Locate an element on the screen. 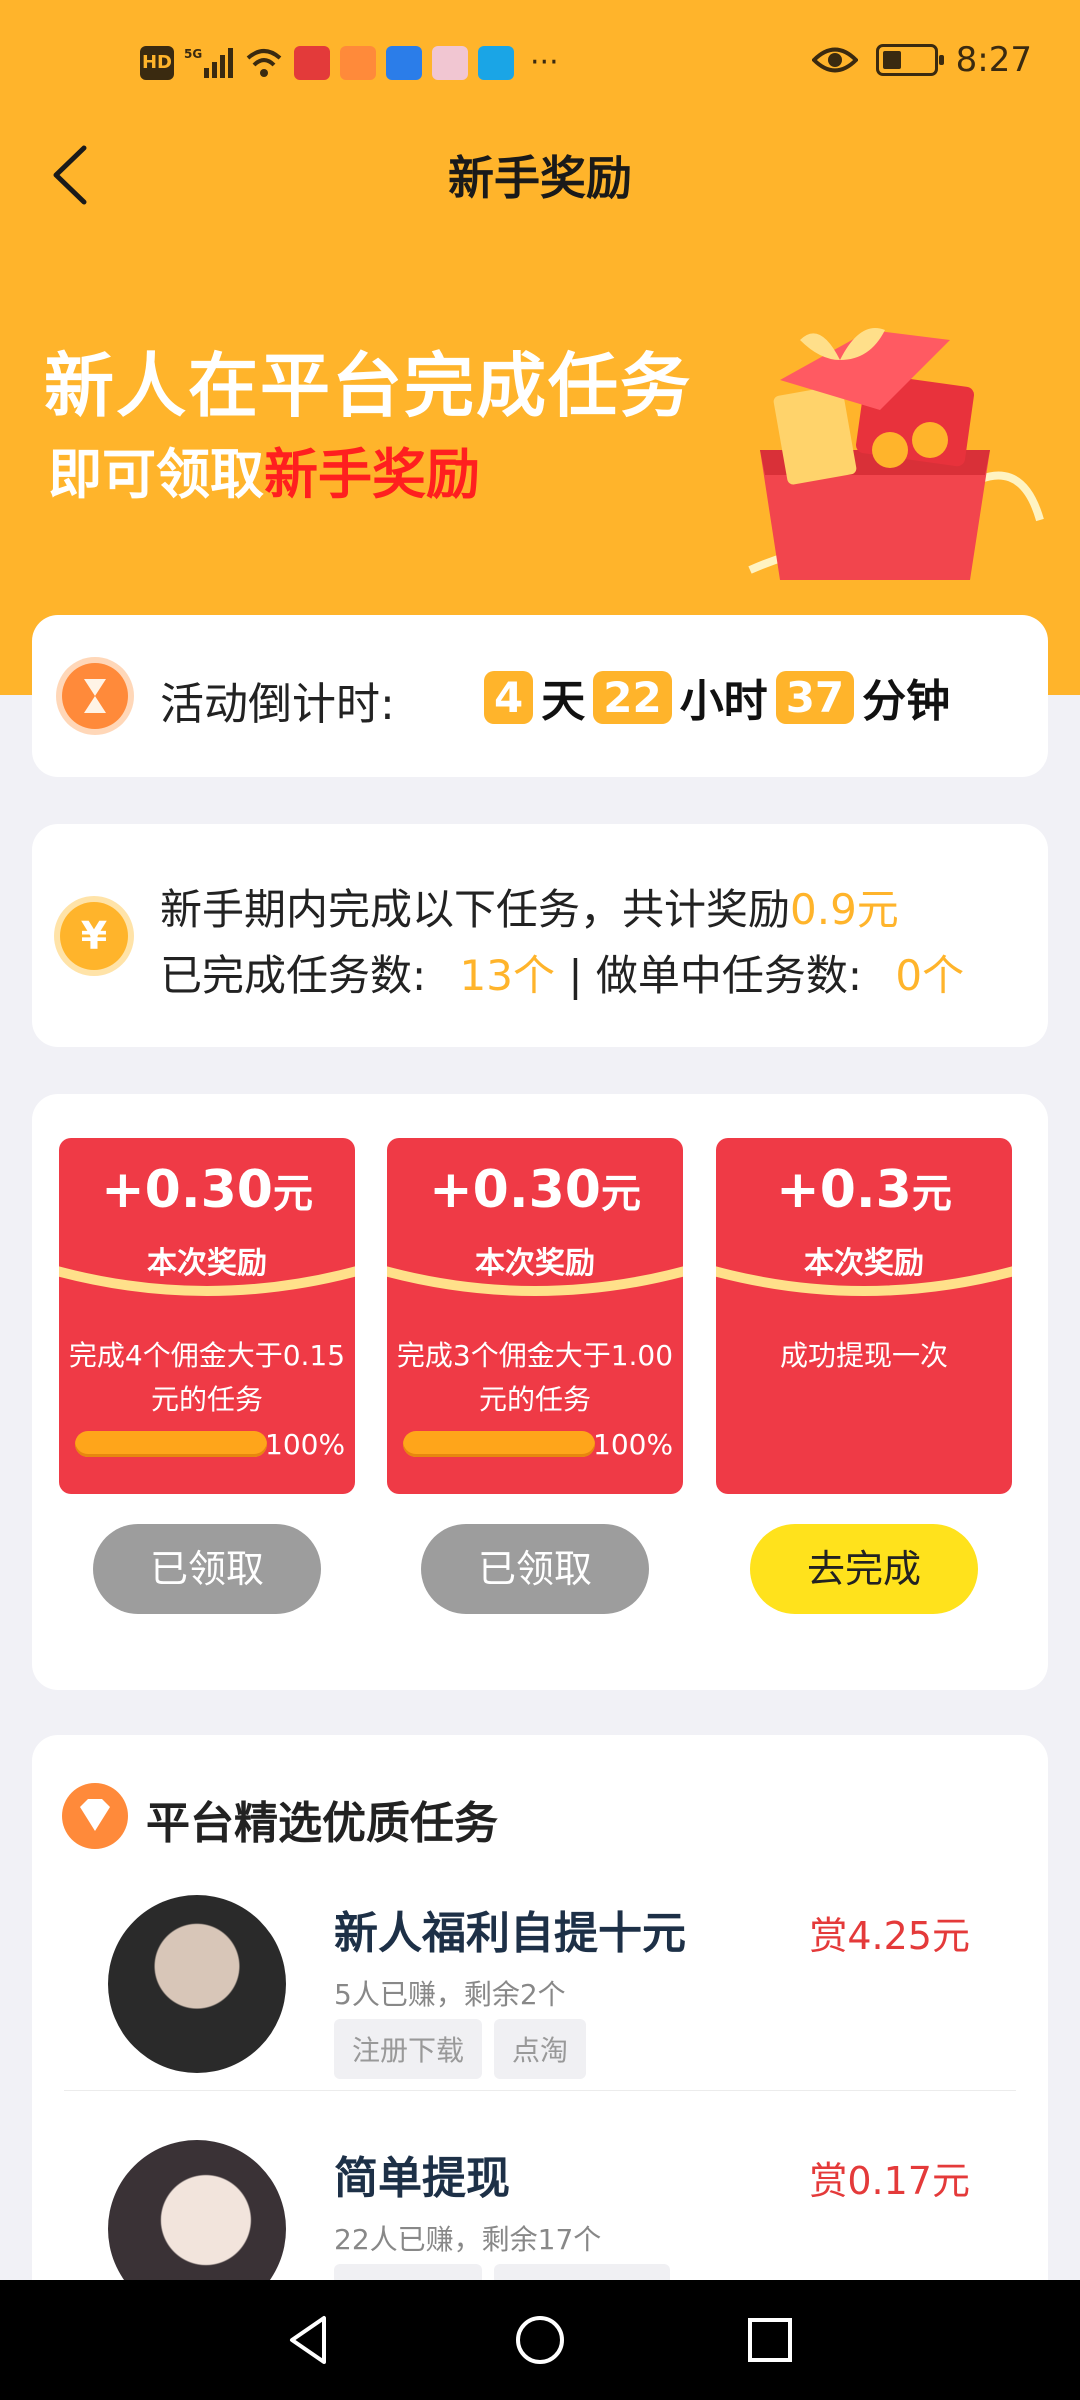 The width and height of the screenshot is (1080, 2400). task-tag: 注册下载 is located at coordinates (408, 2049).